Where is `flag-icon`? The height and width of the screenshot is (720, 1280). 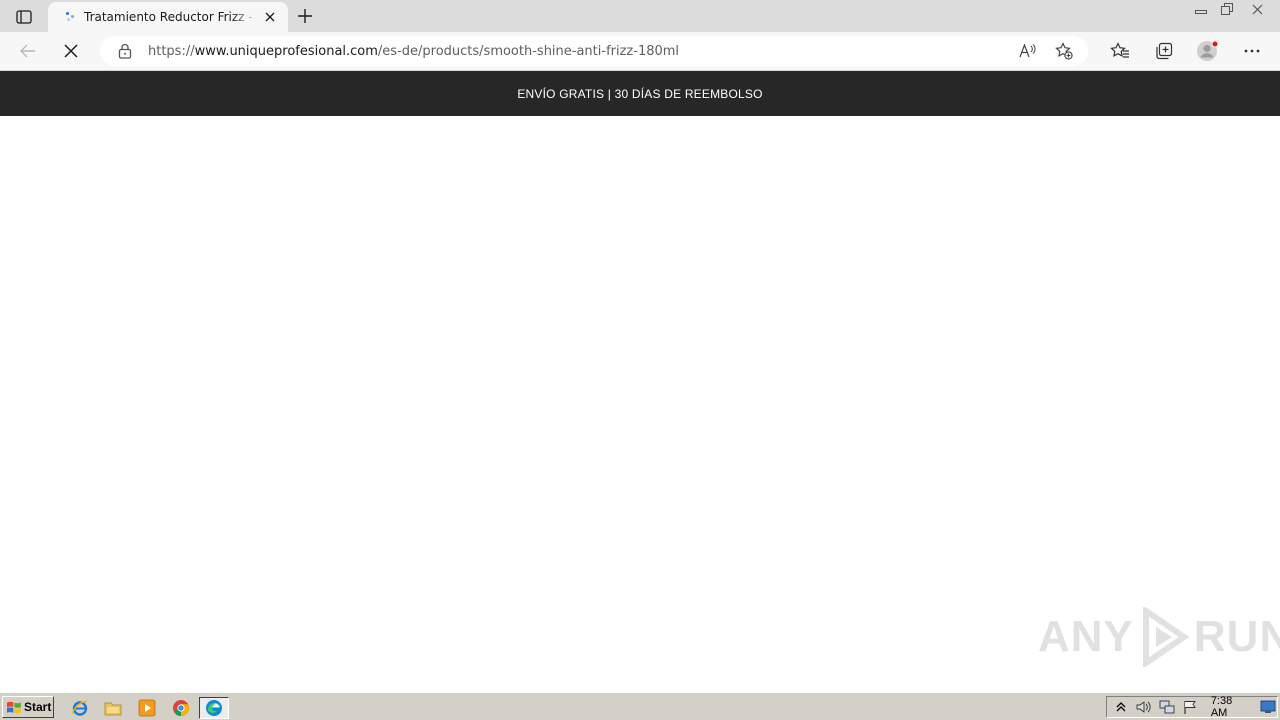
flag-icon is located at coordinates (1190, 707).